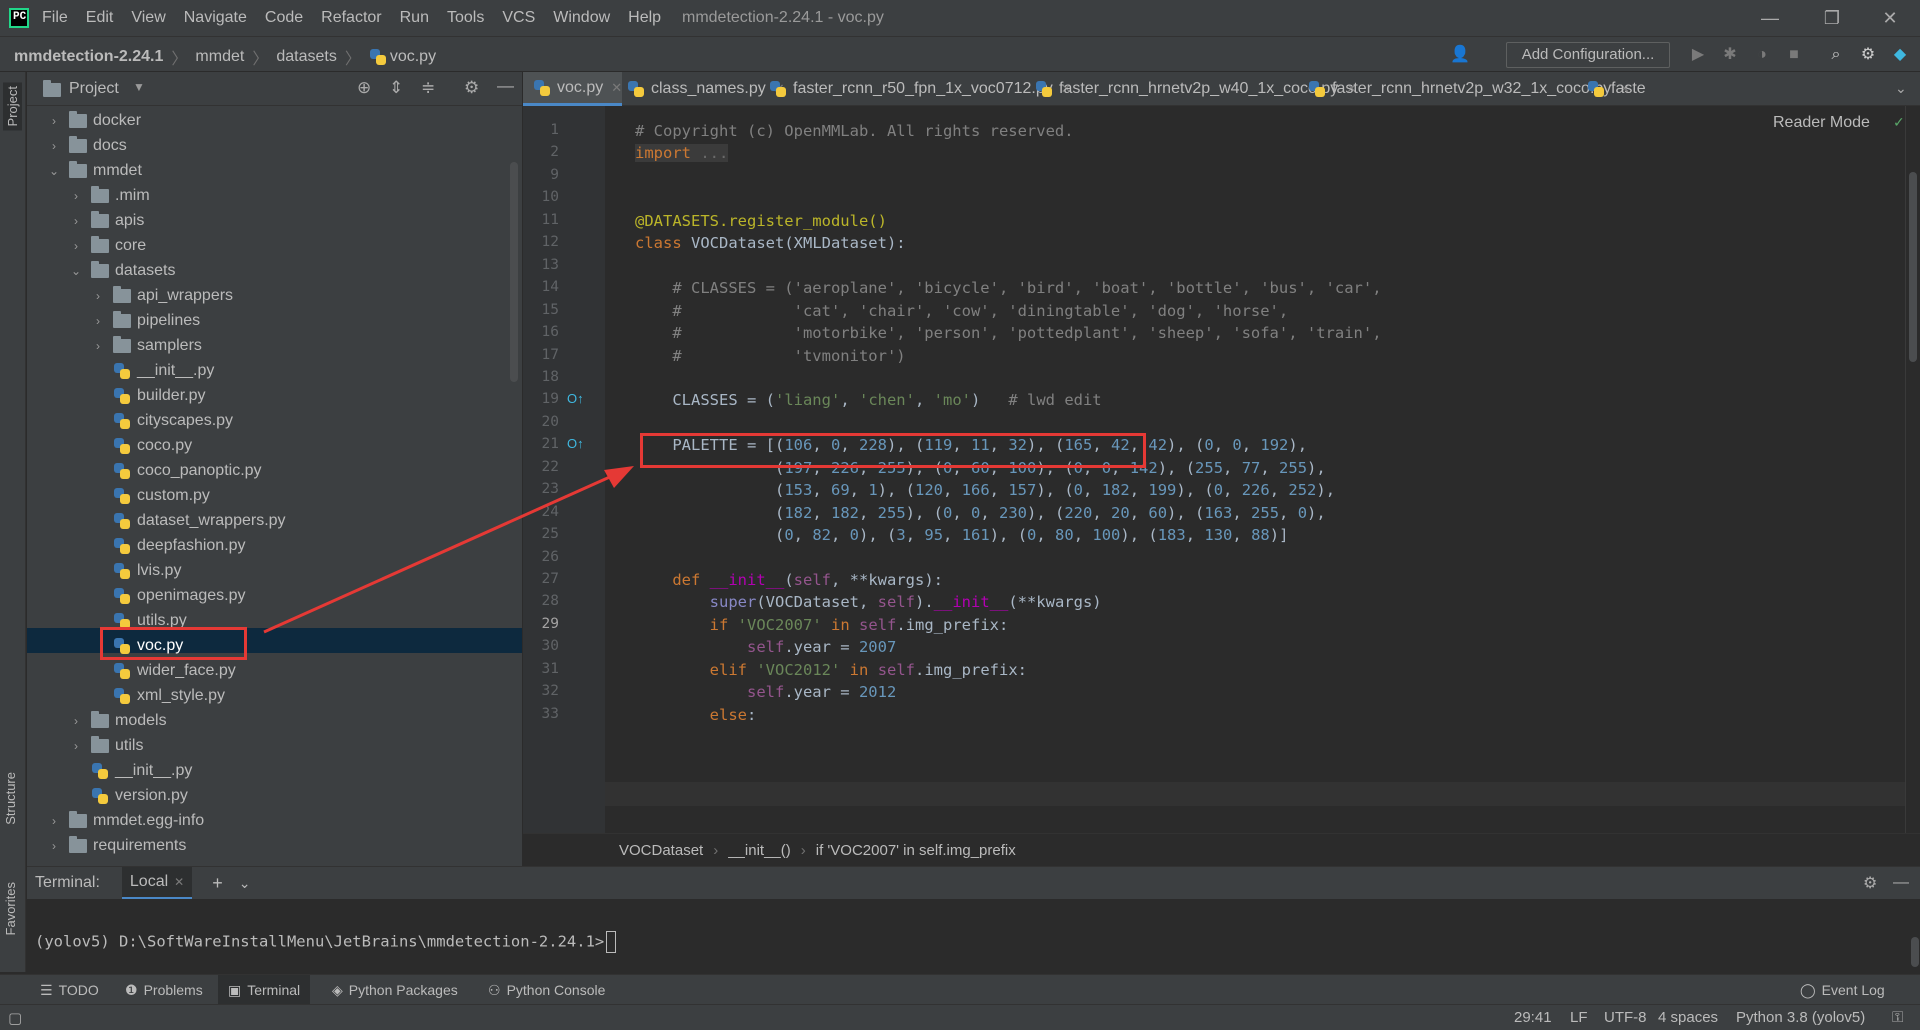 Image resolution: width=1920 pixels, height=1030 pixels. I want to click on new-terminal-icon: +, so click(217, 883).